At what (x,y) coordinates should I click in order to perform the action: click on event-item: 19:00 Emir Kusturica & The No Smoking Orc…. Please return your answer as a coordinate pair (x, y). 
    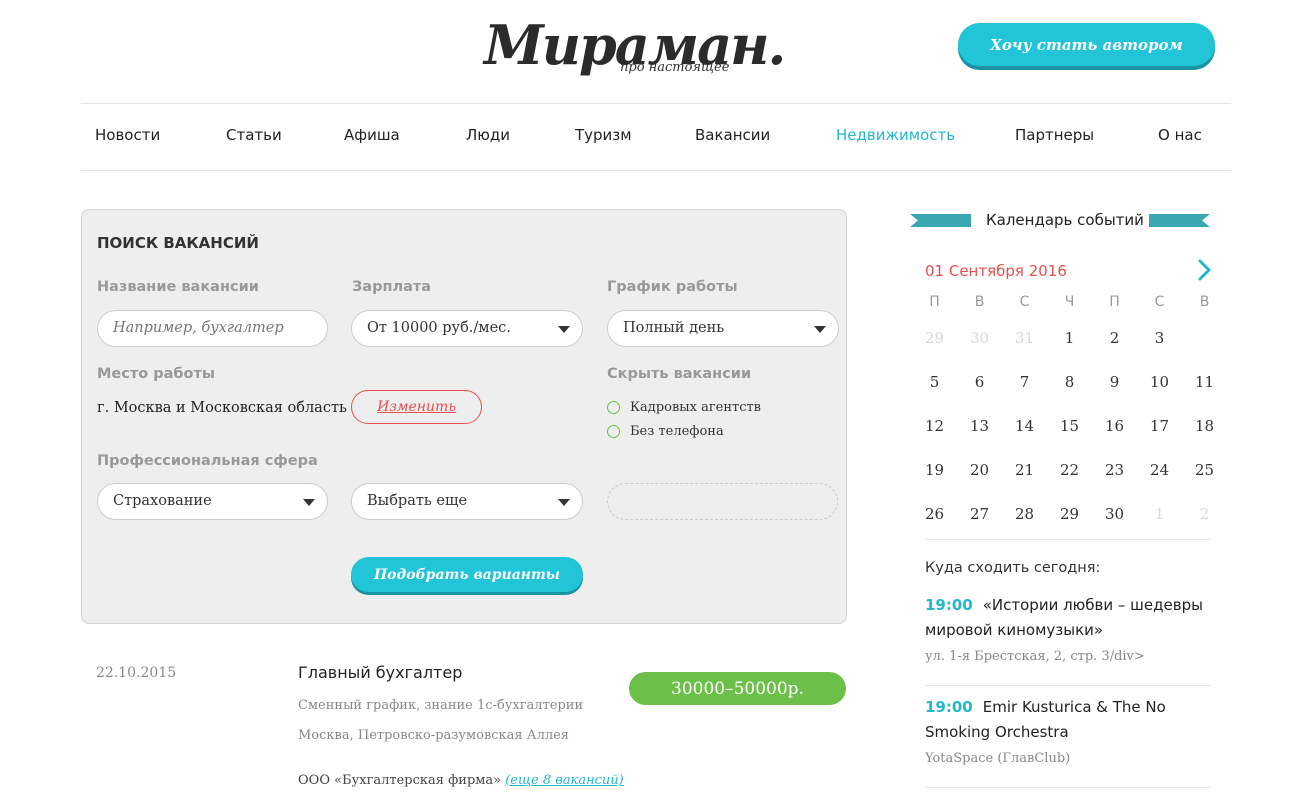
    Looking at the image, I should click on (1068, 730).